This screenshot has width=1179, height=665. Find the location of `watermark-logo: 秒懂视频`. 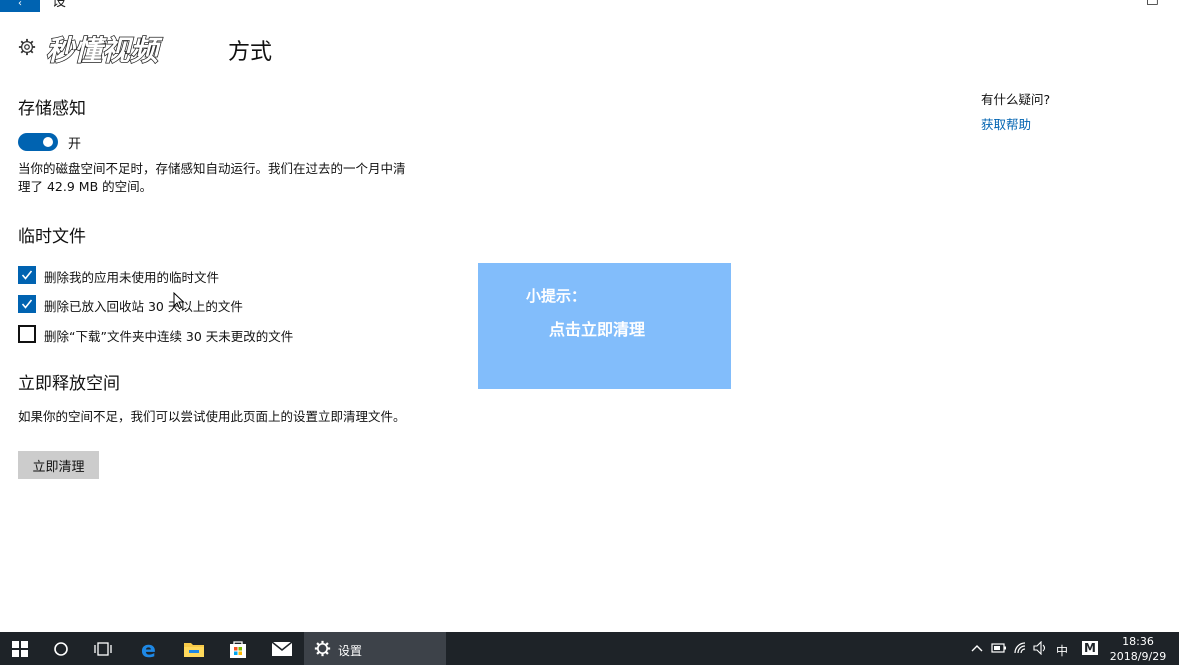

watermark-logo: 秒懂视频 is located at coordinates (104, 50).